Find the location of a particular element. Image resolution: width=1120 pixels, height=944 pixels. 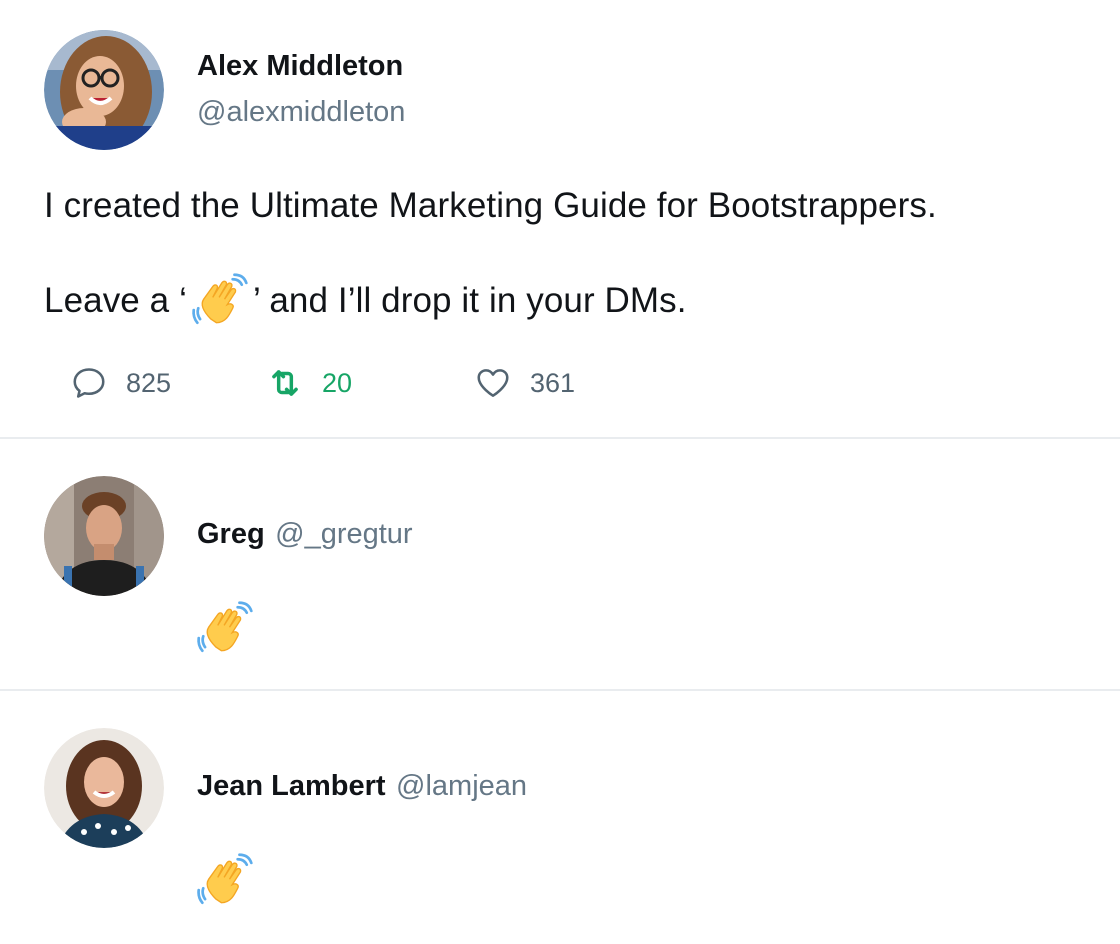

reply-button: 825 is located at coordinates (120, 383).